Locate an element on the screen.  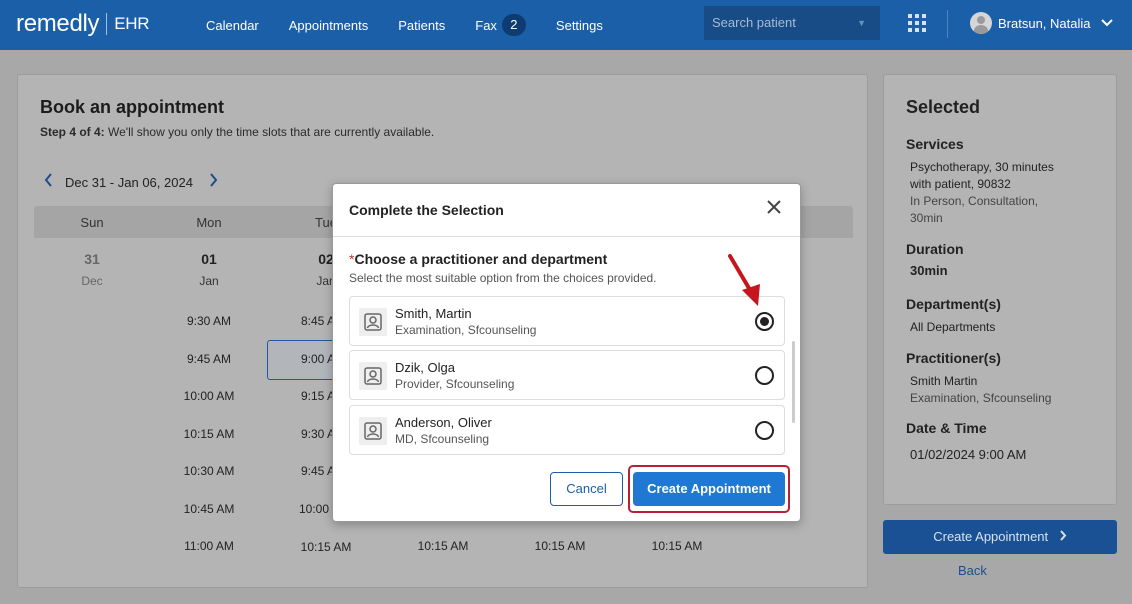
close-icon is located at coordinates (774, 209).